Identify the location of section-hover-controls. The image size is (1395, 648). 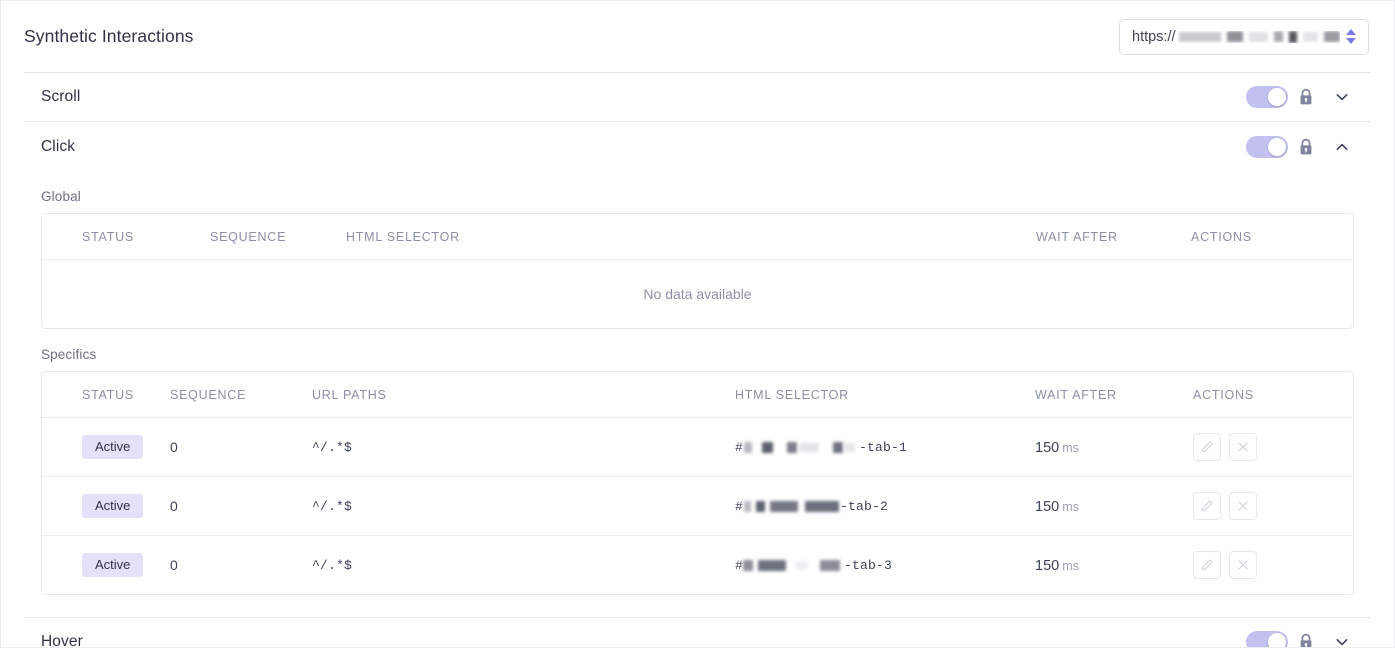
(1308, 639).